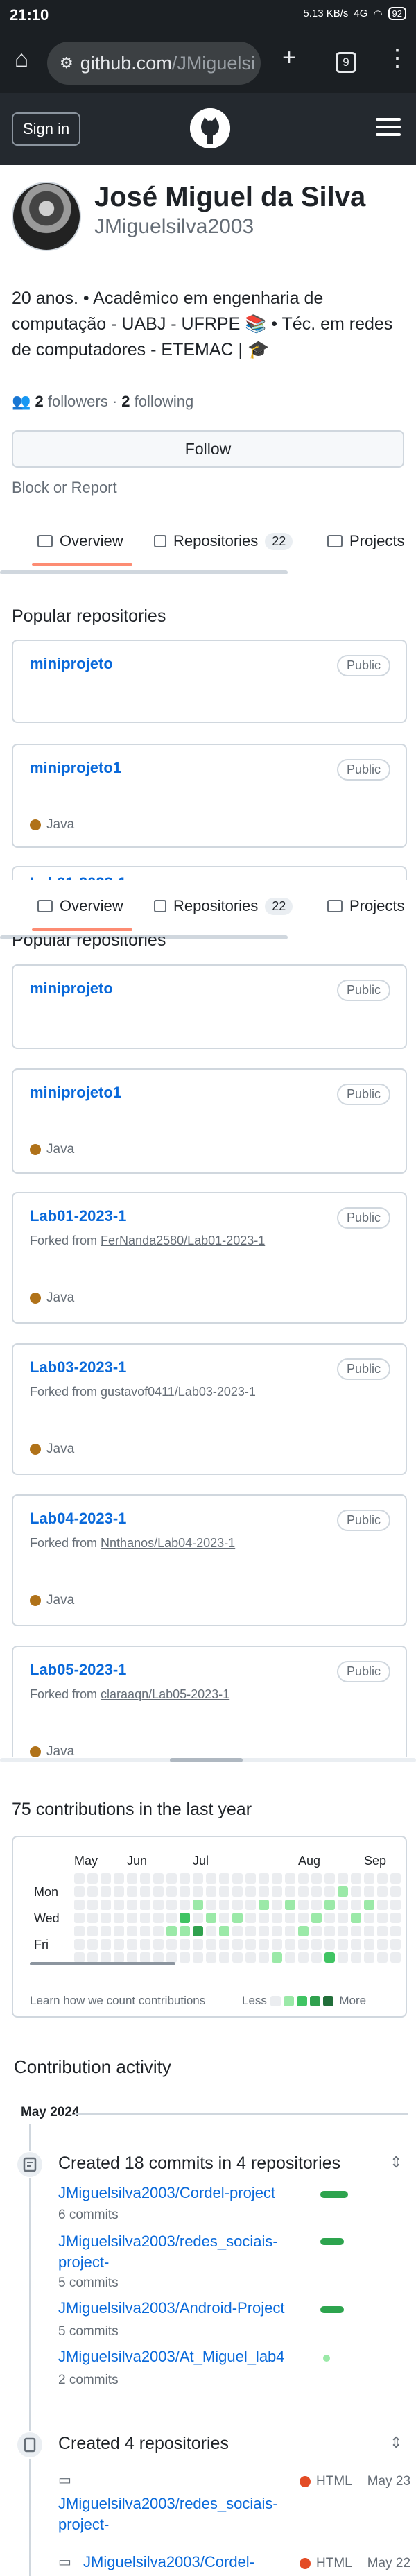 This screenshot has height=2576, width=416. What do you see at coordinates (66, 63) in the screenshot?
I see `site-info-icon: ⚙` at bounding box center [66, 63].